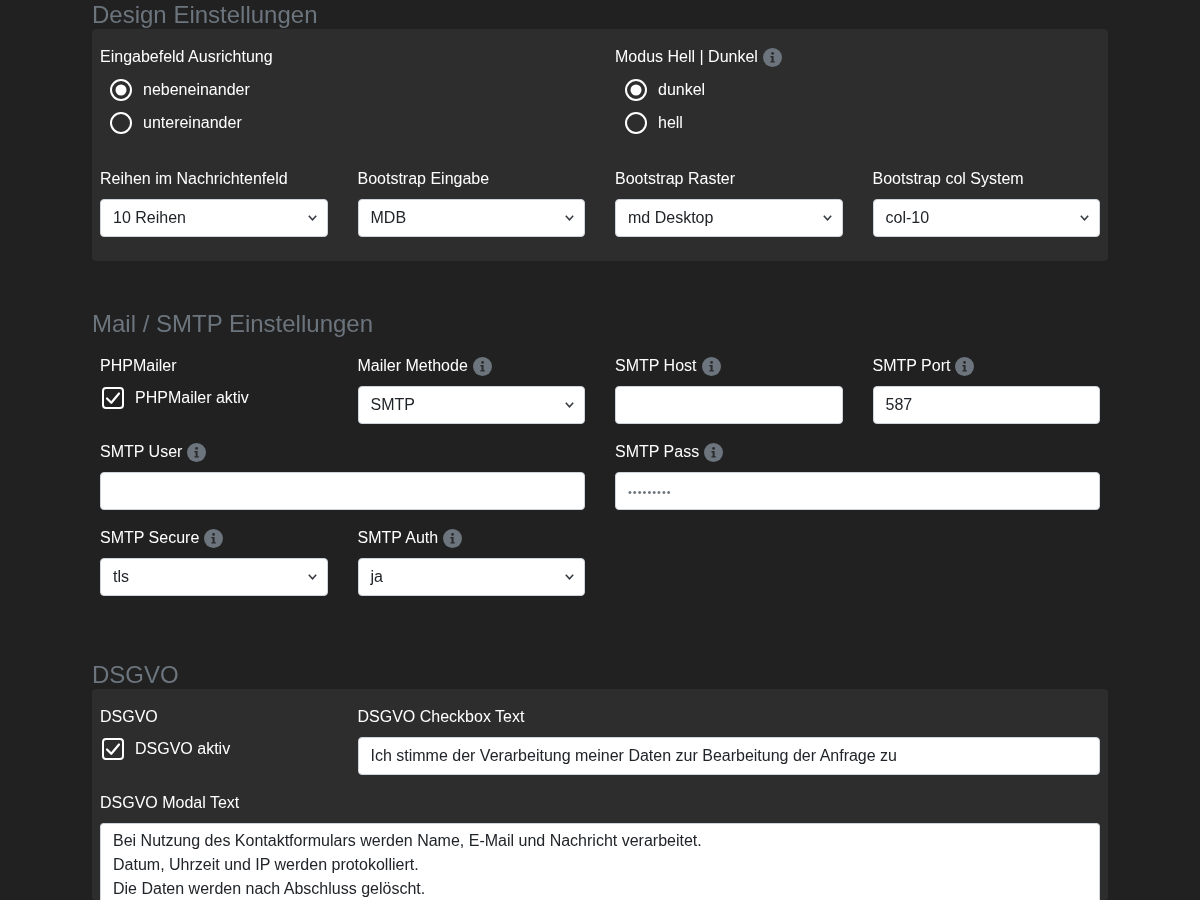  What do you see at coordinates (196, 90) in the screenshot?
I see `radio-label: nebeneinander` at bounding box center [196, 90].